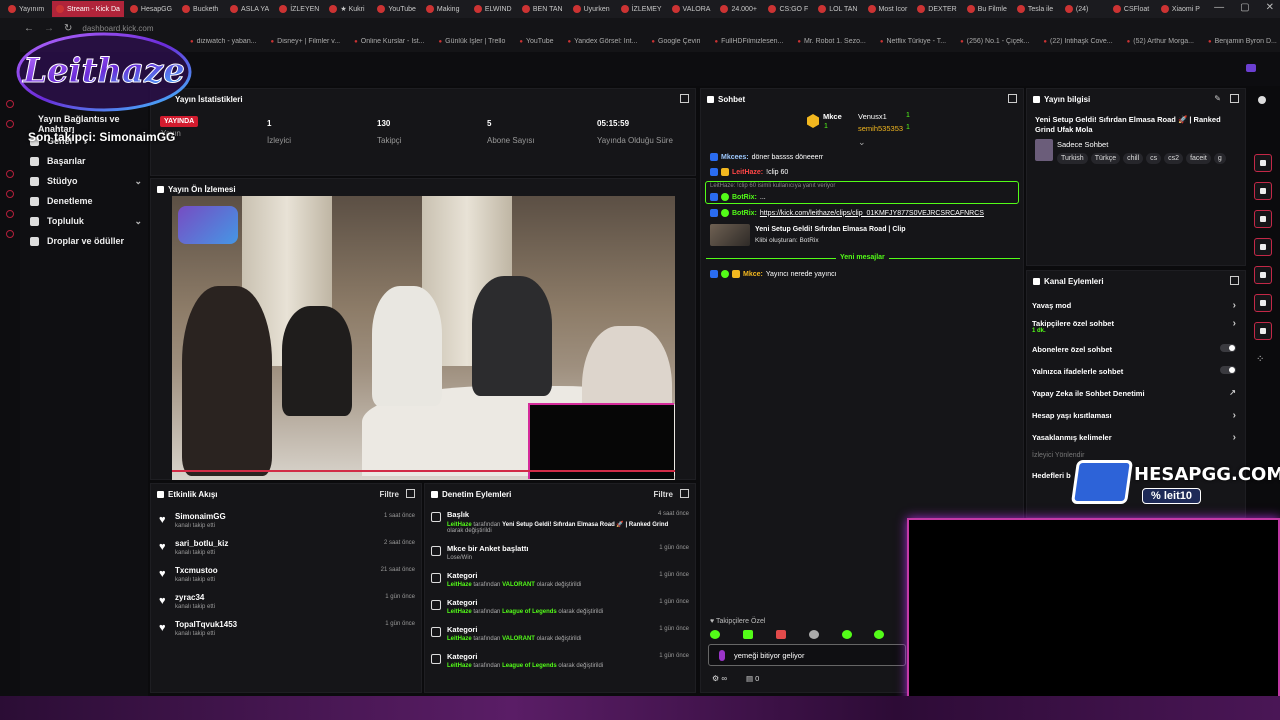 Image resolution: width=1280 pixels, height=720 pixels. Describe the element at coordinates (730, 235) in the screenshot. I see `clip-thumbnail` at that location.